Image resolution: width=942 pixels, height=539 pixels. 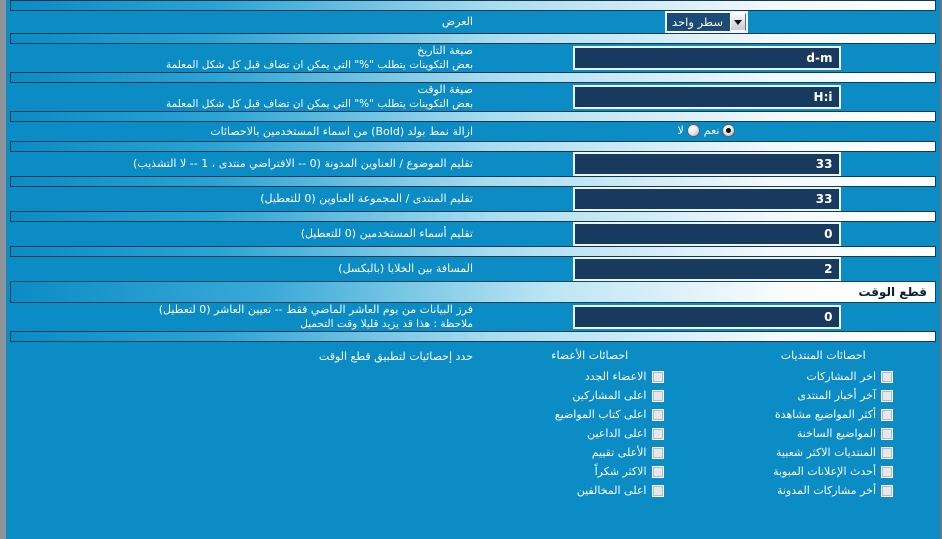 I want to click on cutoff-control-cell, so click(x=706, y=317).